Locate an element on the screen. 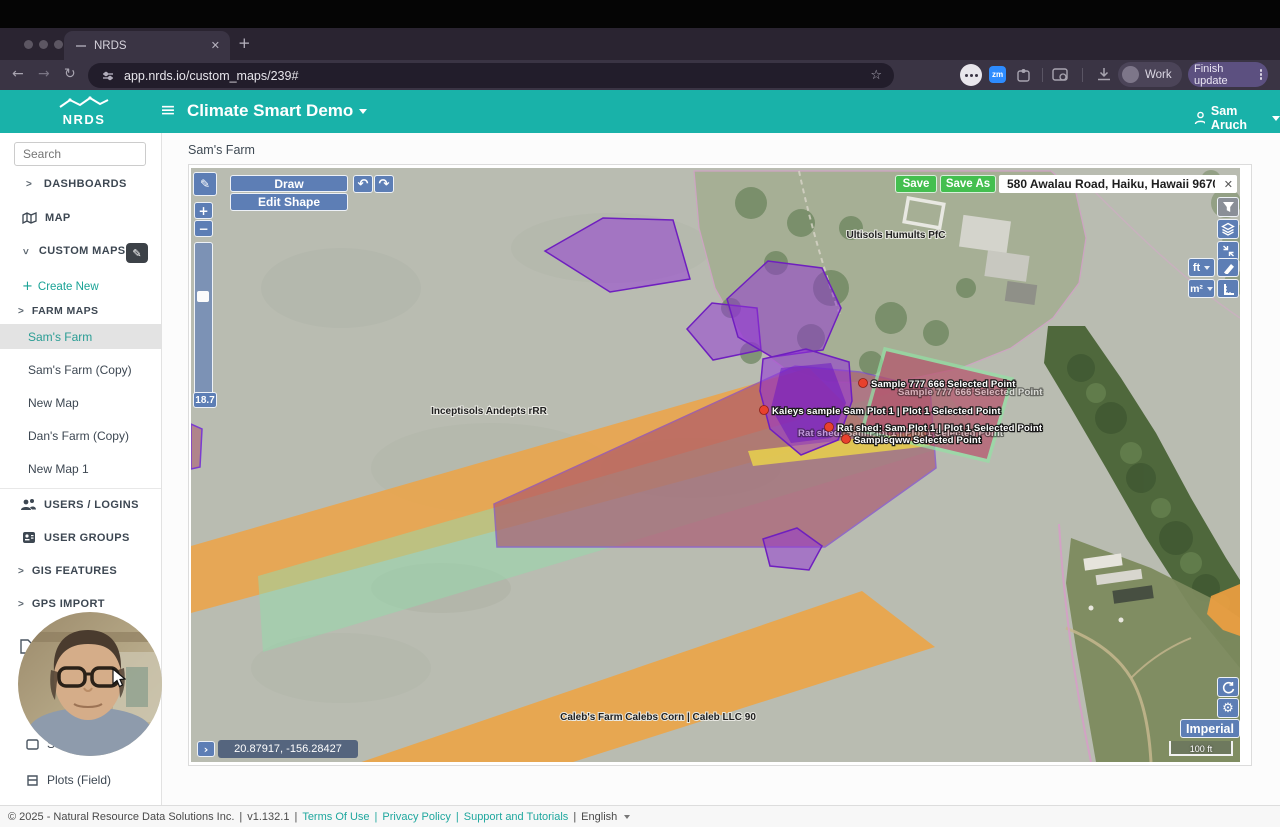  language-selector: English is located at coordinates (599, 817).